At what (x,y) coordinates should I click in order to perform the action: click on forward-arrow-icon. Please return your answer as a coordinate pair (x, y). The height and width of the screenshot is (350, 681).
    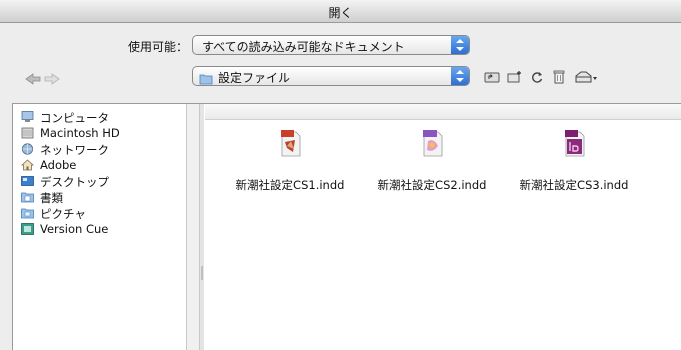
    Looking at the image, I should click on (52, 79).